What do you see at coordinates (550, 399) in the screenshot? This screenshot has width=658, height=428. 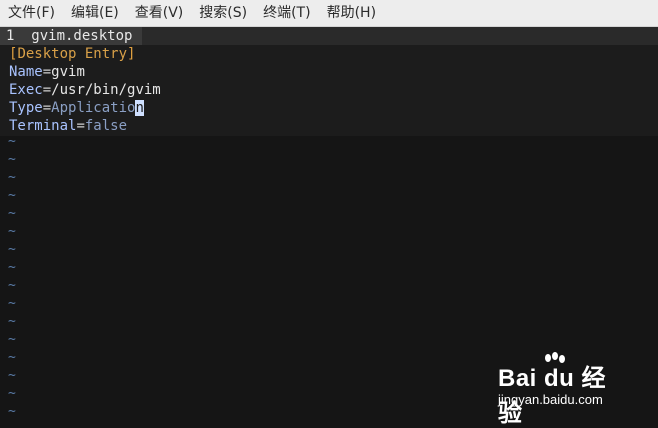 I see `watermark-url: jingyan.baidu.com` at bounding box center [550, 399].